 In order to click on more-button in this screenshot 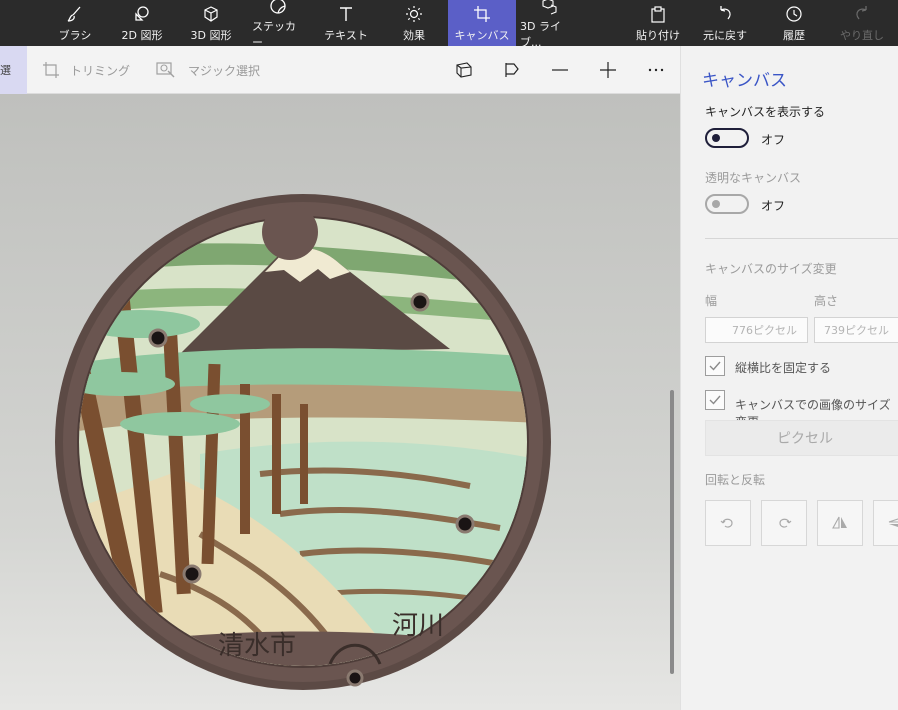, I will do `click(656, 70)`.